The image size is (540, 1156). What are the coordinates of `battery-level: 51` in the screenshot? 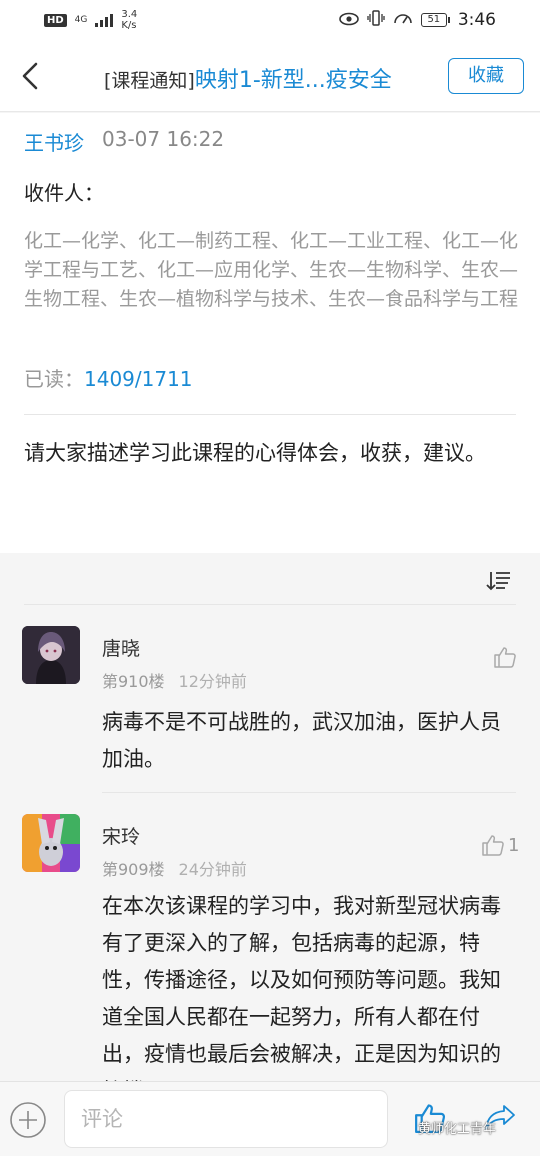 It's located at (433, 20).